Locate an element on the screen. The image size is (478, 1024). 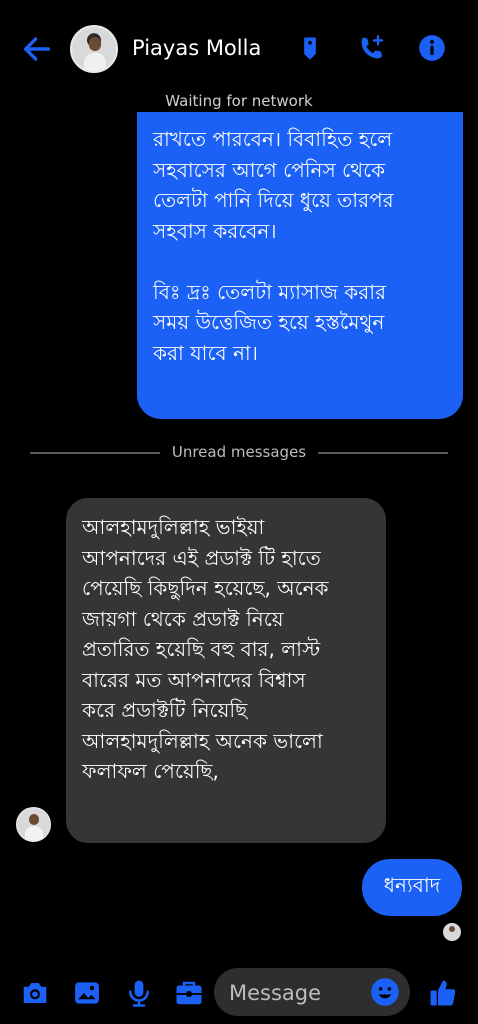
message-input: Message is located at coordinates (312, 992).